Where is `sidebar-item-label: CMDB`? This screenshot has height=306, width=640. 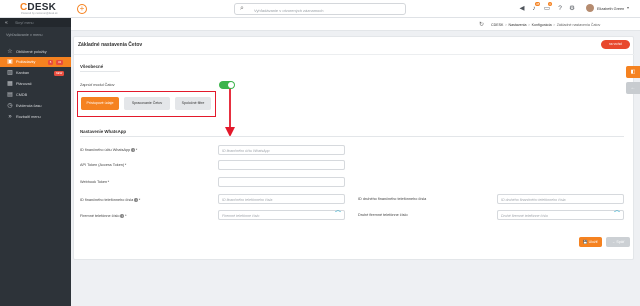
sidebar-item-label: CMDB is located at coordinates (22, 95).